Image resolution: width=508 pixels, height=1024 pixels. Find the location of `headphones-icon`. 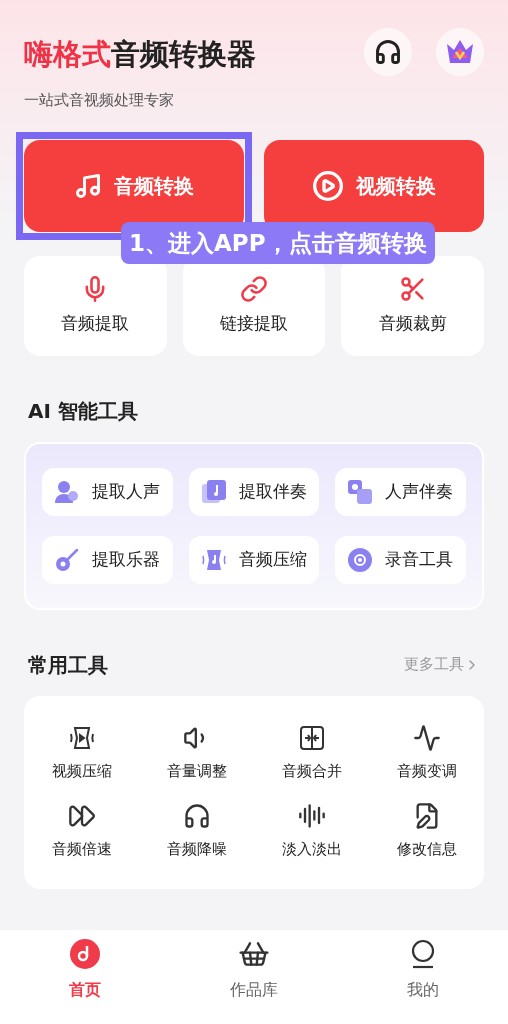

headphones-icon is located at coordinates (196, 816).